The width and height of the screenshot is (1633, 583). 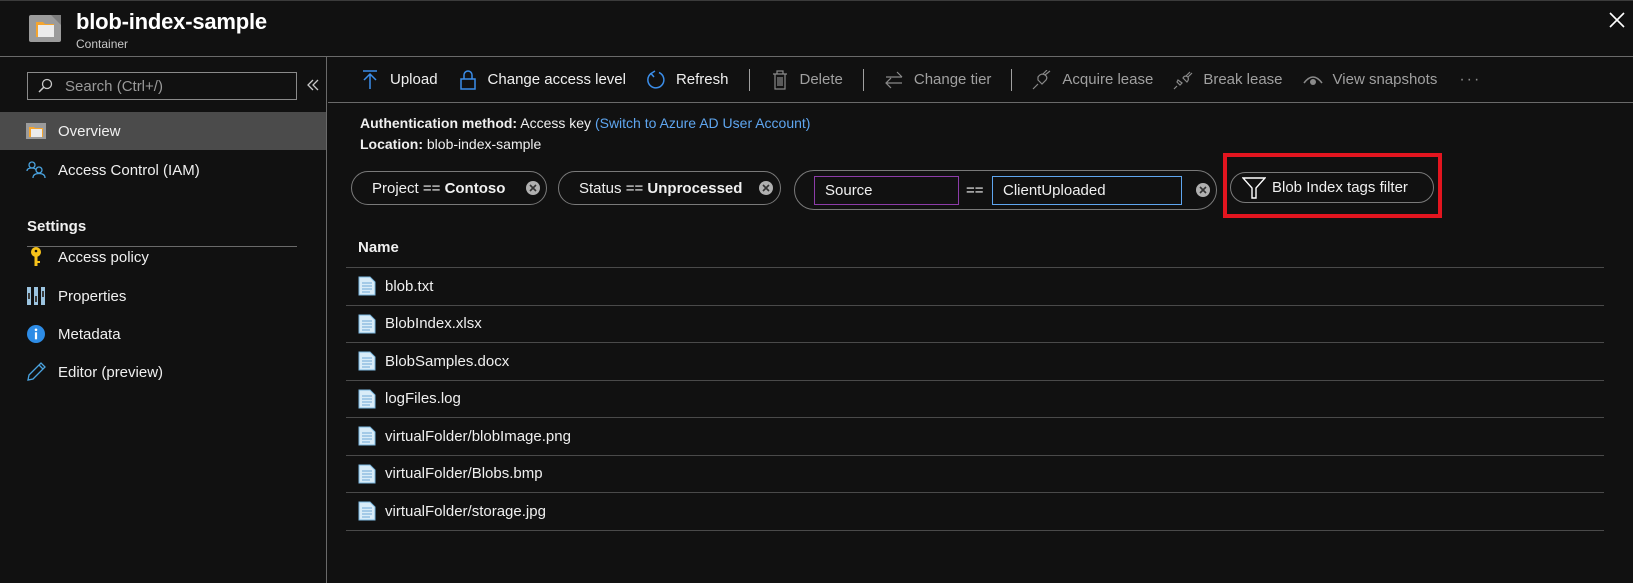 I want to click on auth-label: Authentication method:, so click(x=439, y=123).